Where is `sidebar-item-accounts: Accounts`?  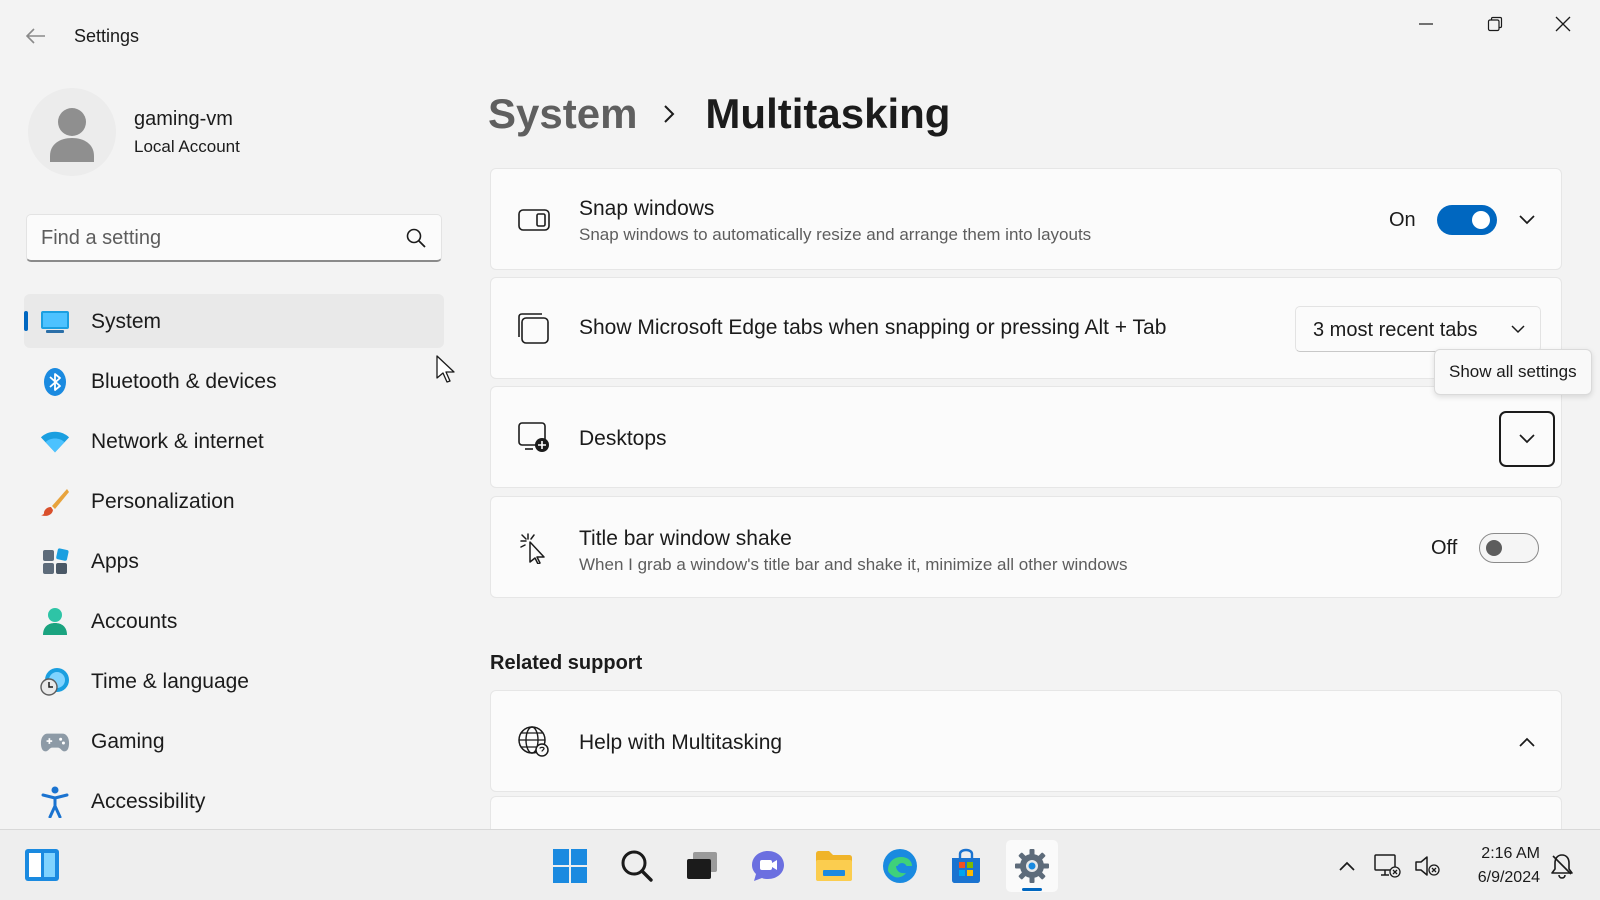
sidebar-item-accounts: Accounts is located at coordinates (234, 621).